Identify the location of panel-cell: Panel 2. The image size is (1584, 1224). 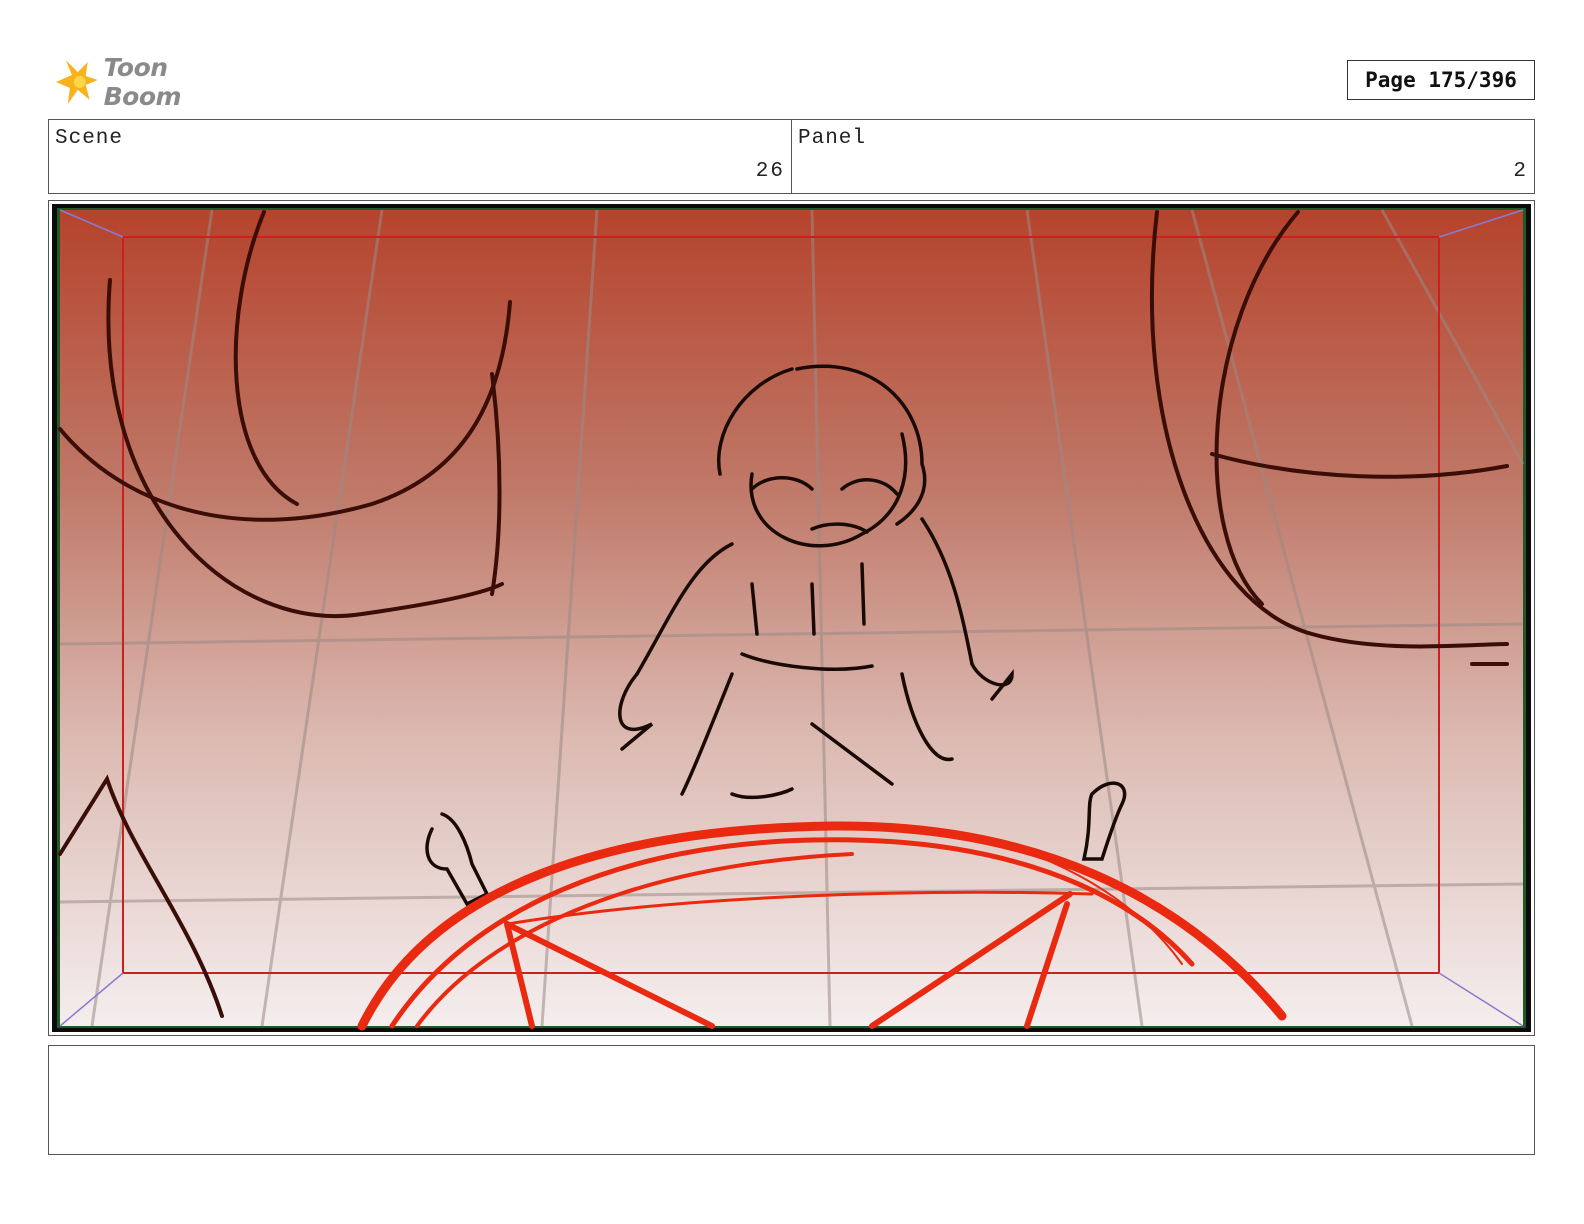
(1162, 156).